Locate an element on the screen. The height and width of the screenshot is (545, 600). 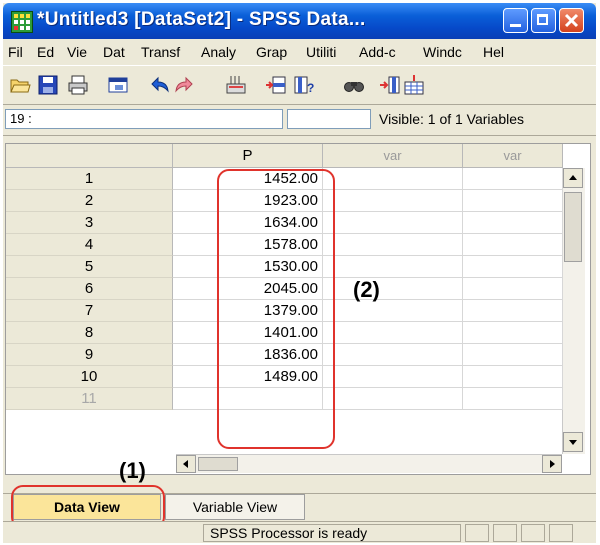
arrow-down-icon is located at coordinates (573, 442).